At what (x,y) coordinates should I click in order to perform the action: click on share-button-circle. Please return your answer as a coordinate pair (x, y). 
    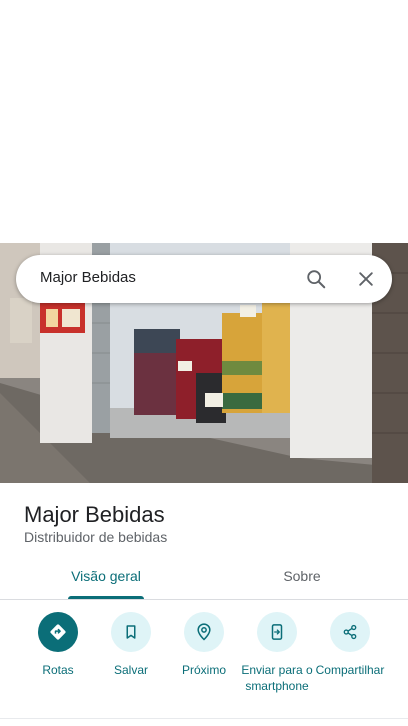
    Looking at the image, I should click on (350, 632).